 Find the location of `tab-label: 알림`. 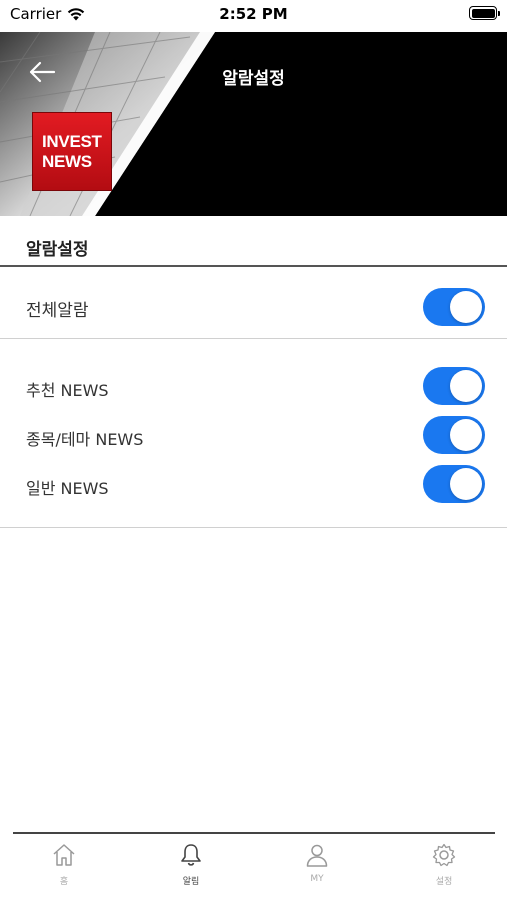

tab-label: 알림 is located at coordinates (191, 882).